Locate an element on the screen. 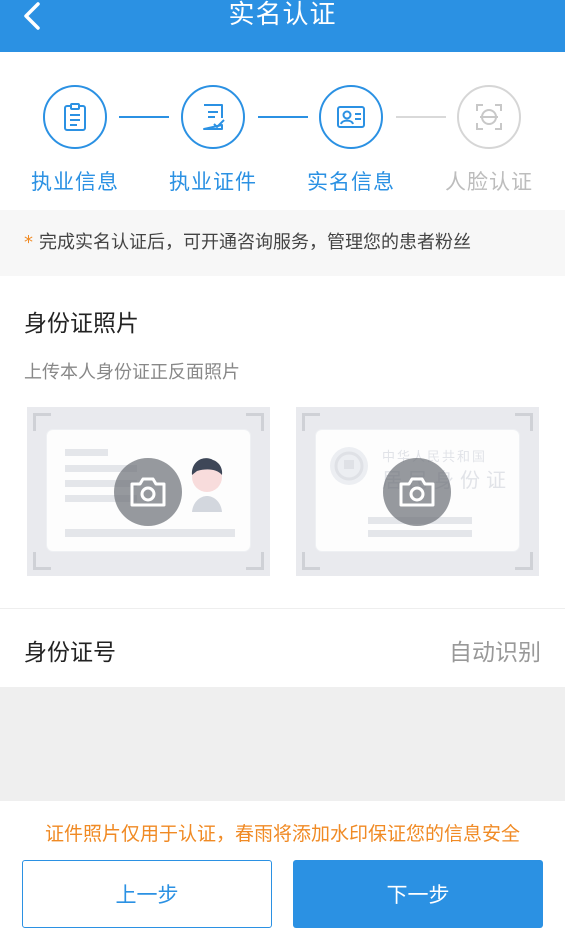 The width and height of the screenshot is (565, 943). document-check-icon is located at coordinates (214, 117).